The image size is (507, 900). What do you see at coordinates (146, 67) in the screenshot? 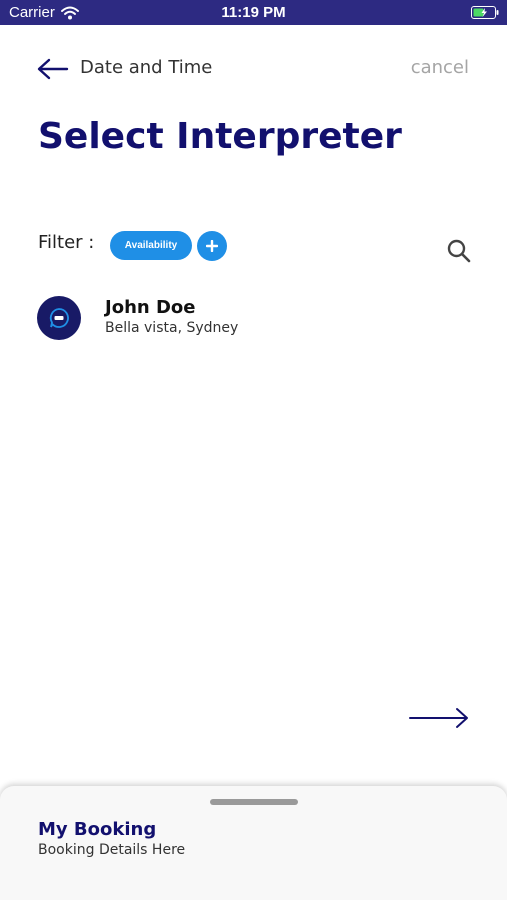
I see `back-title: Date and Time` at bounding box center [146, 67].